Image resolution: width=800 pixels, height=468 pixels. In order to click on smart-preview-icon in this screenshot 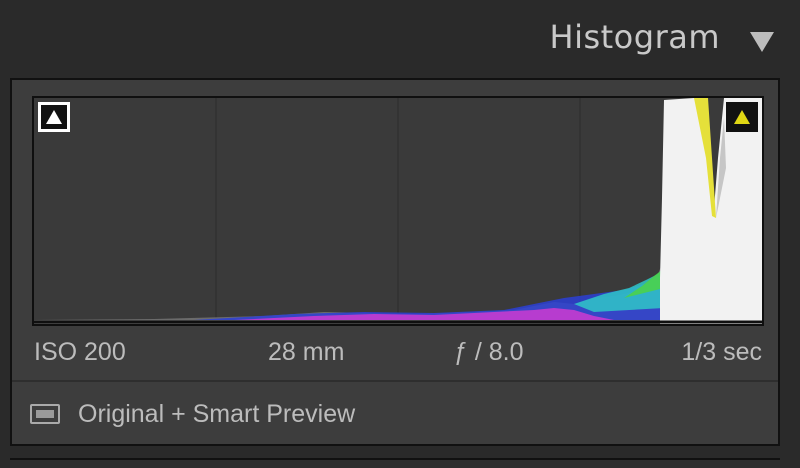, I will do `click(45, 414)`.